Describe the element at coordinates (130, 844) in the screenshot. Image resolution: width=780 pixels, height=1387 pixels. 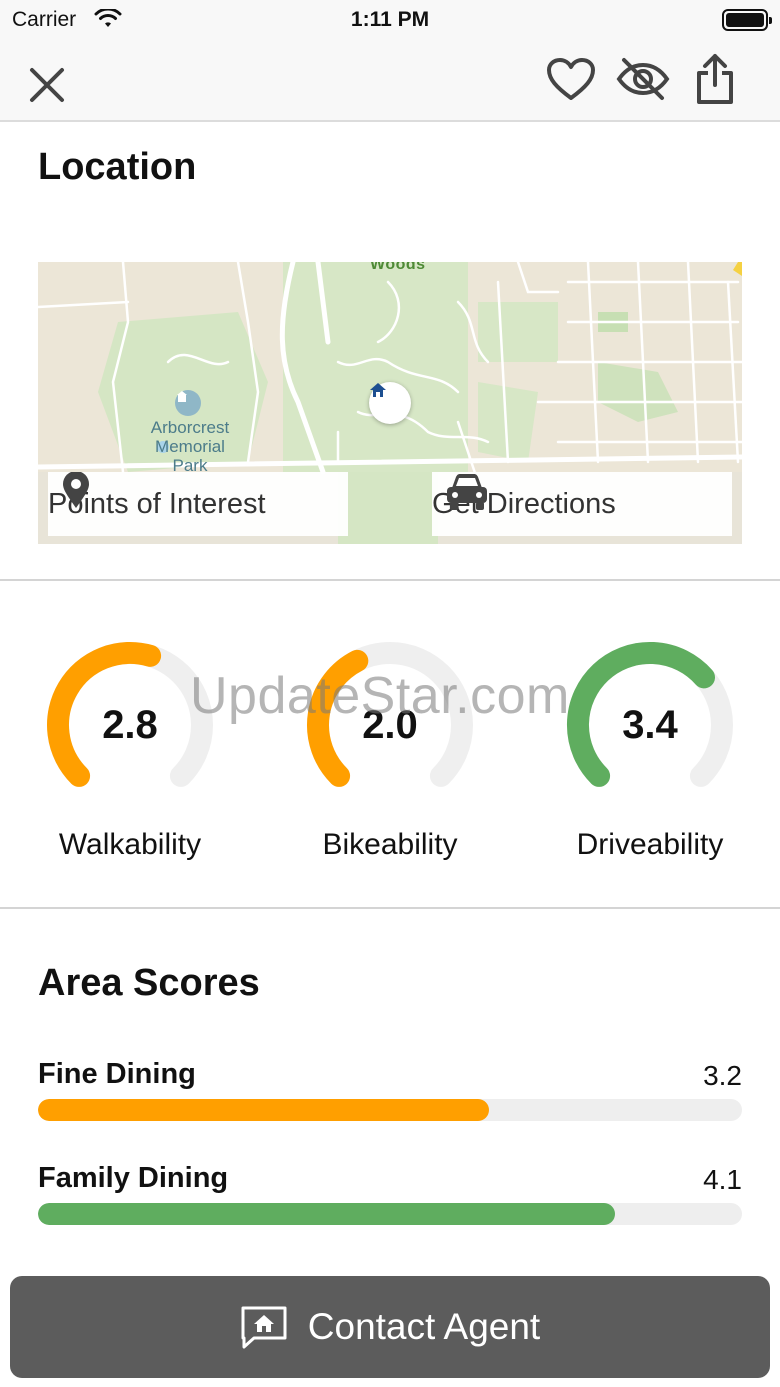
I see `walkability-label: Walkability` at that location.